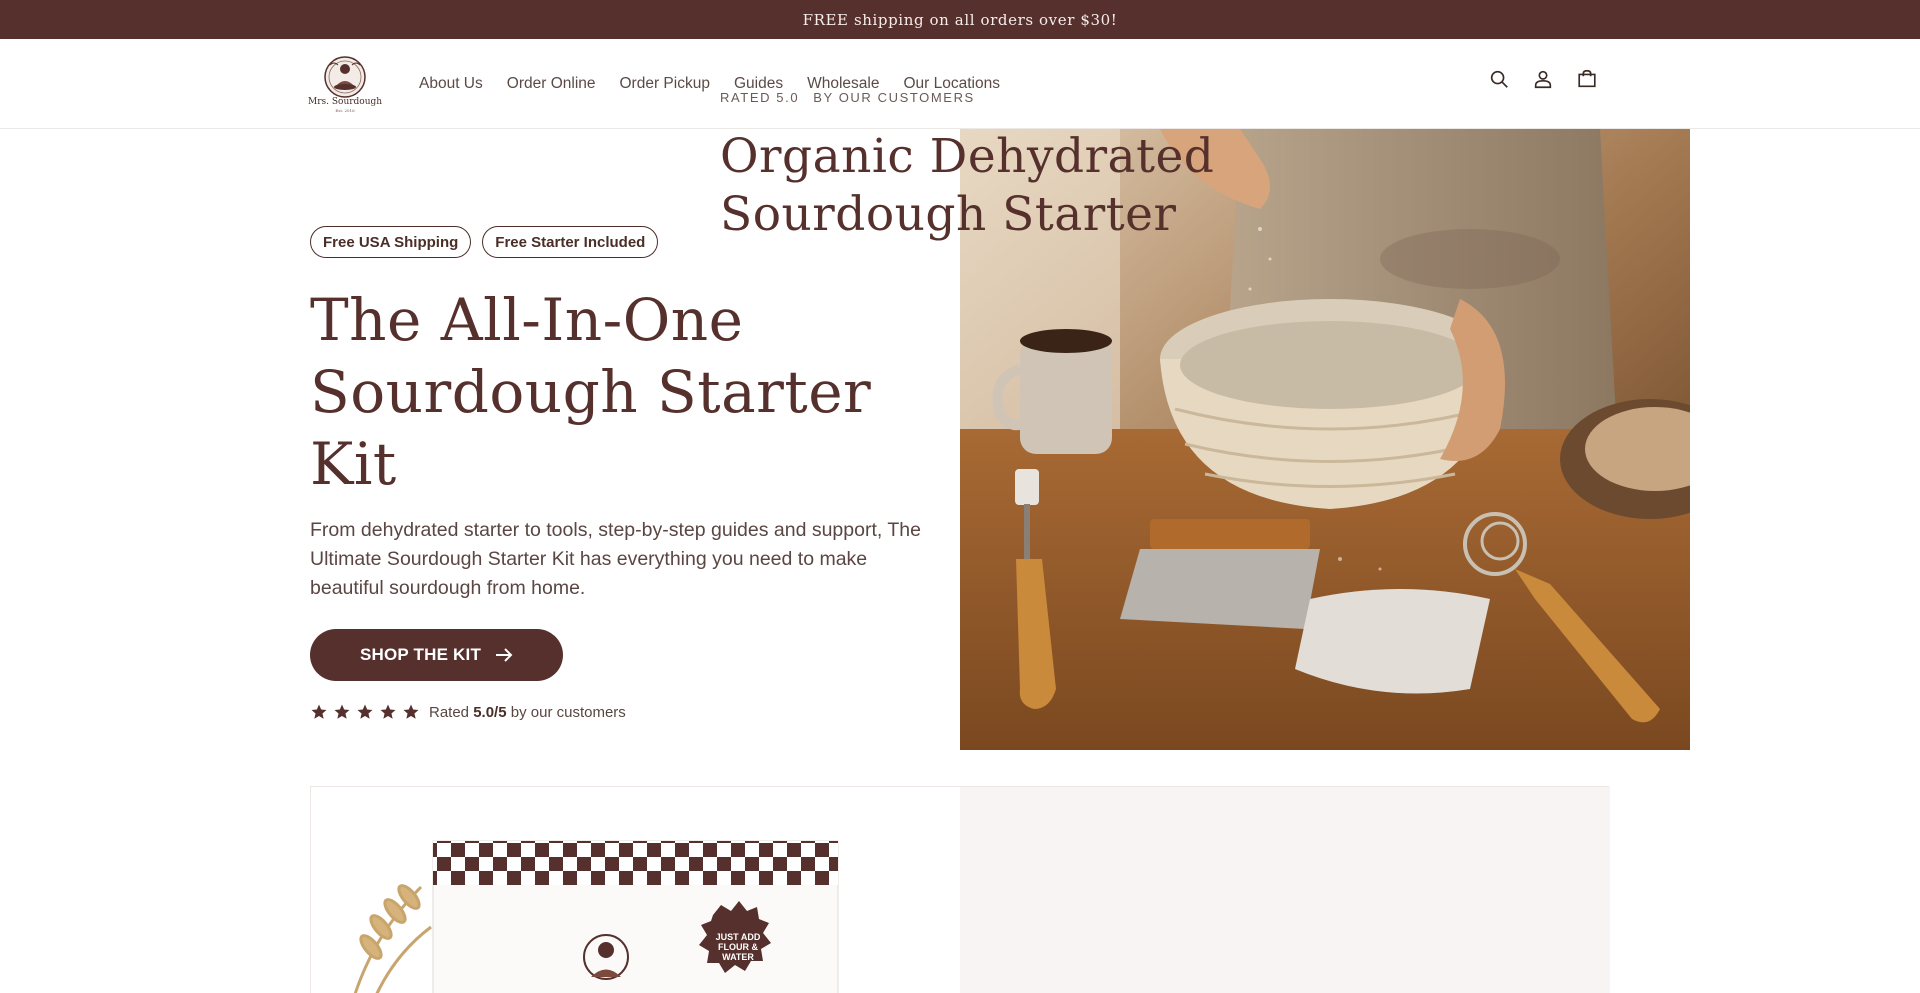 This screenshot has height=993, width=1920. Describe the element at coordinates (345, 77) in the screenshot. I see `logo-emblem-icon` at that location.